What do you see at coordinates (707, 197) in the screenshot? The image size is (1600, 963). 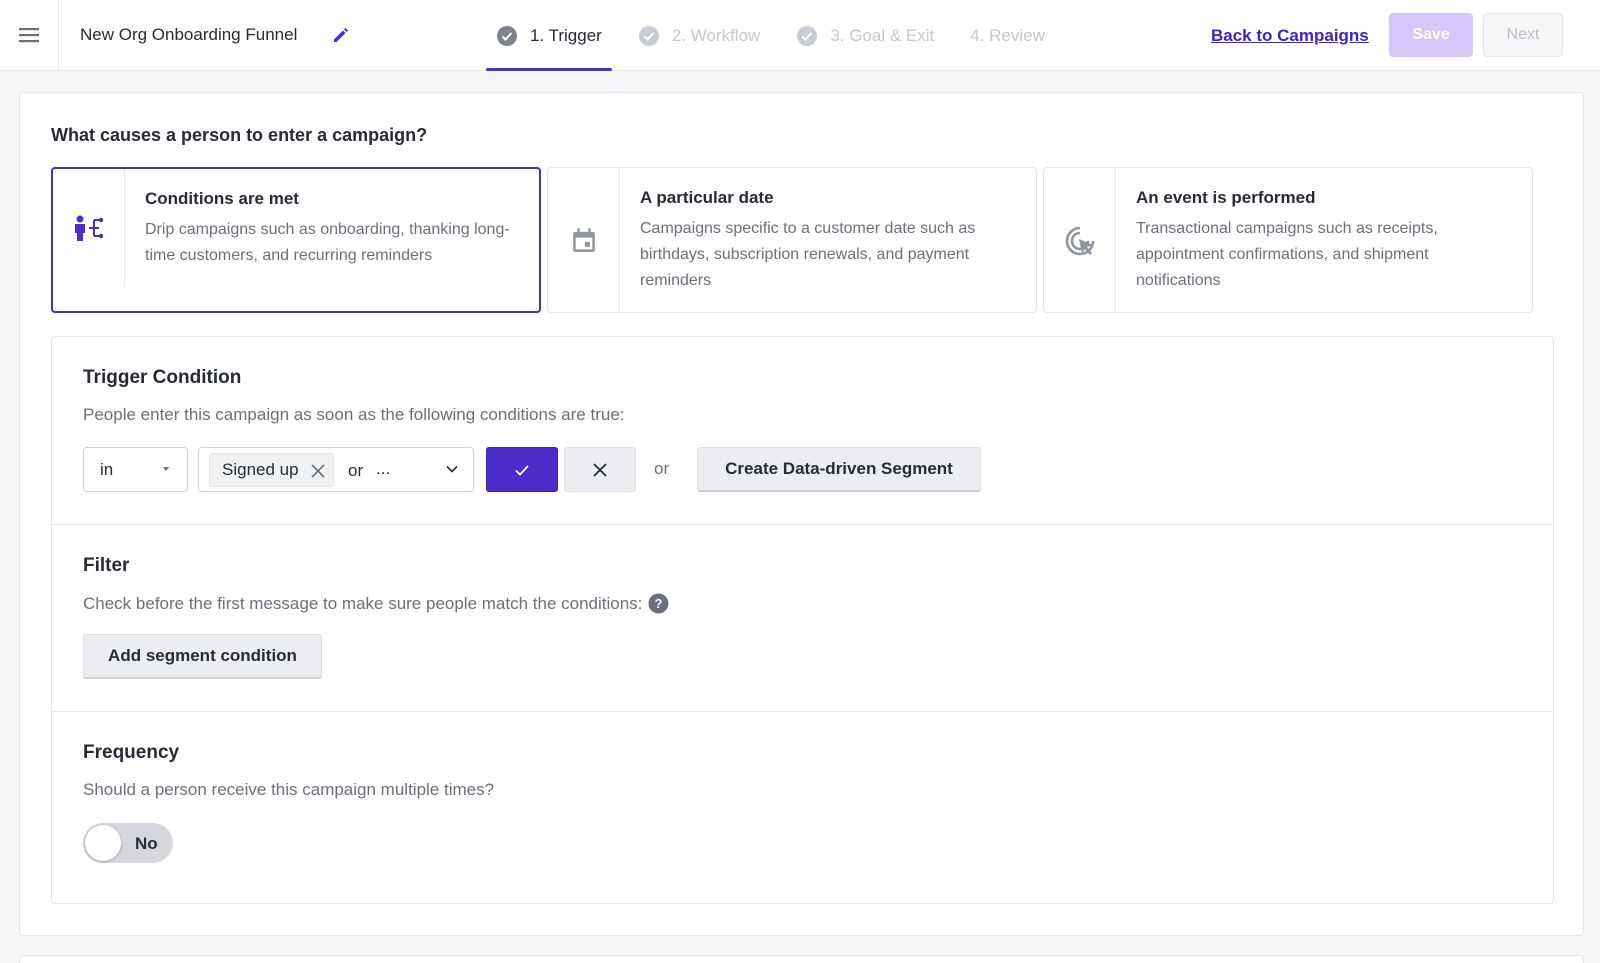 I see `option-title: A particular date` at bounding box center [707, 197].